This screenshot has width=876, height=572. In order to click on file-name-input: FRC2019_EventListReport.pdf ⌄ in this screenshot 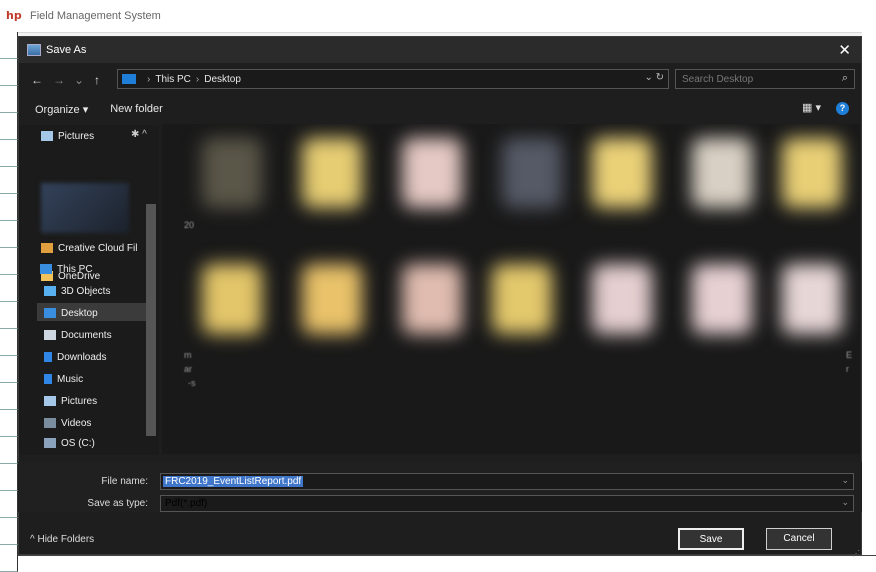, I will do `click(507, 481)`.